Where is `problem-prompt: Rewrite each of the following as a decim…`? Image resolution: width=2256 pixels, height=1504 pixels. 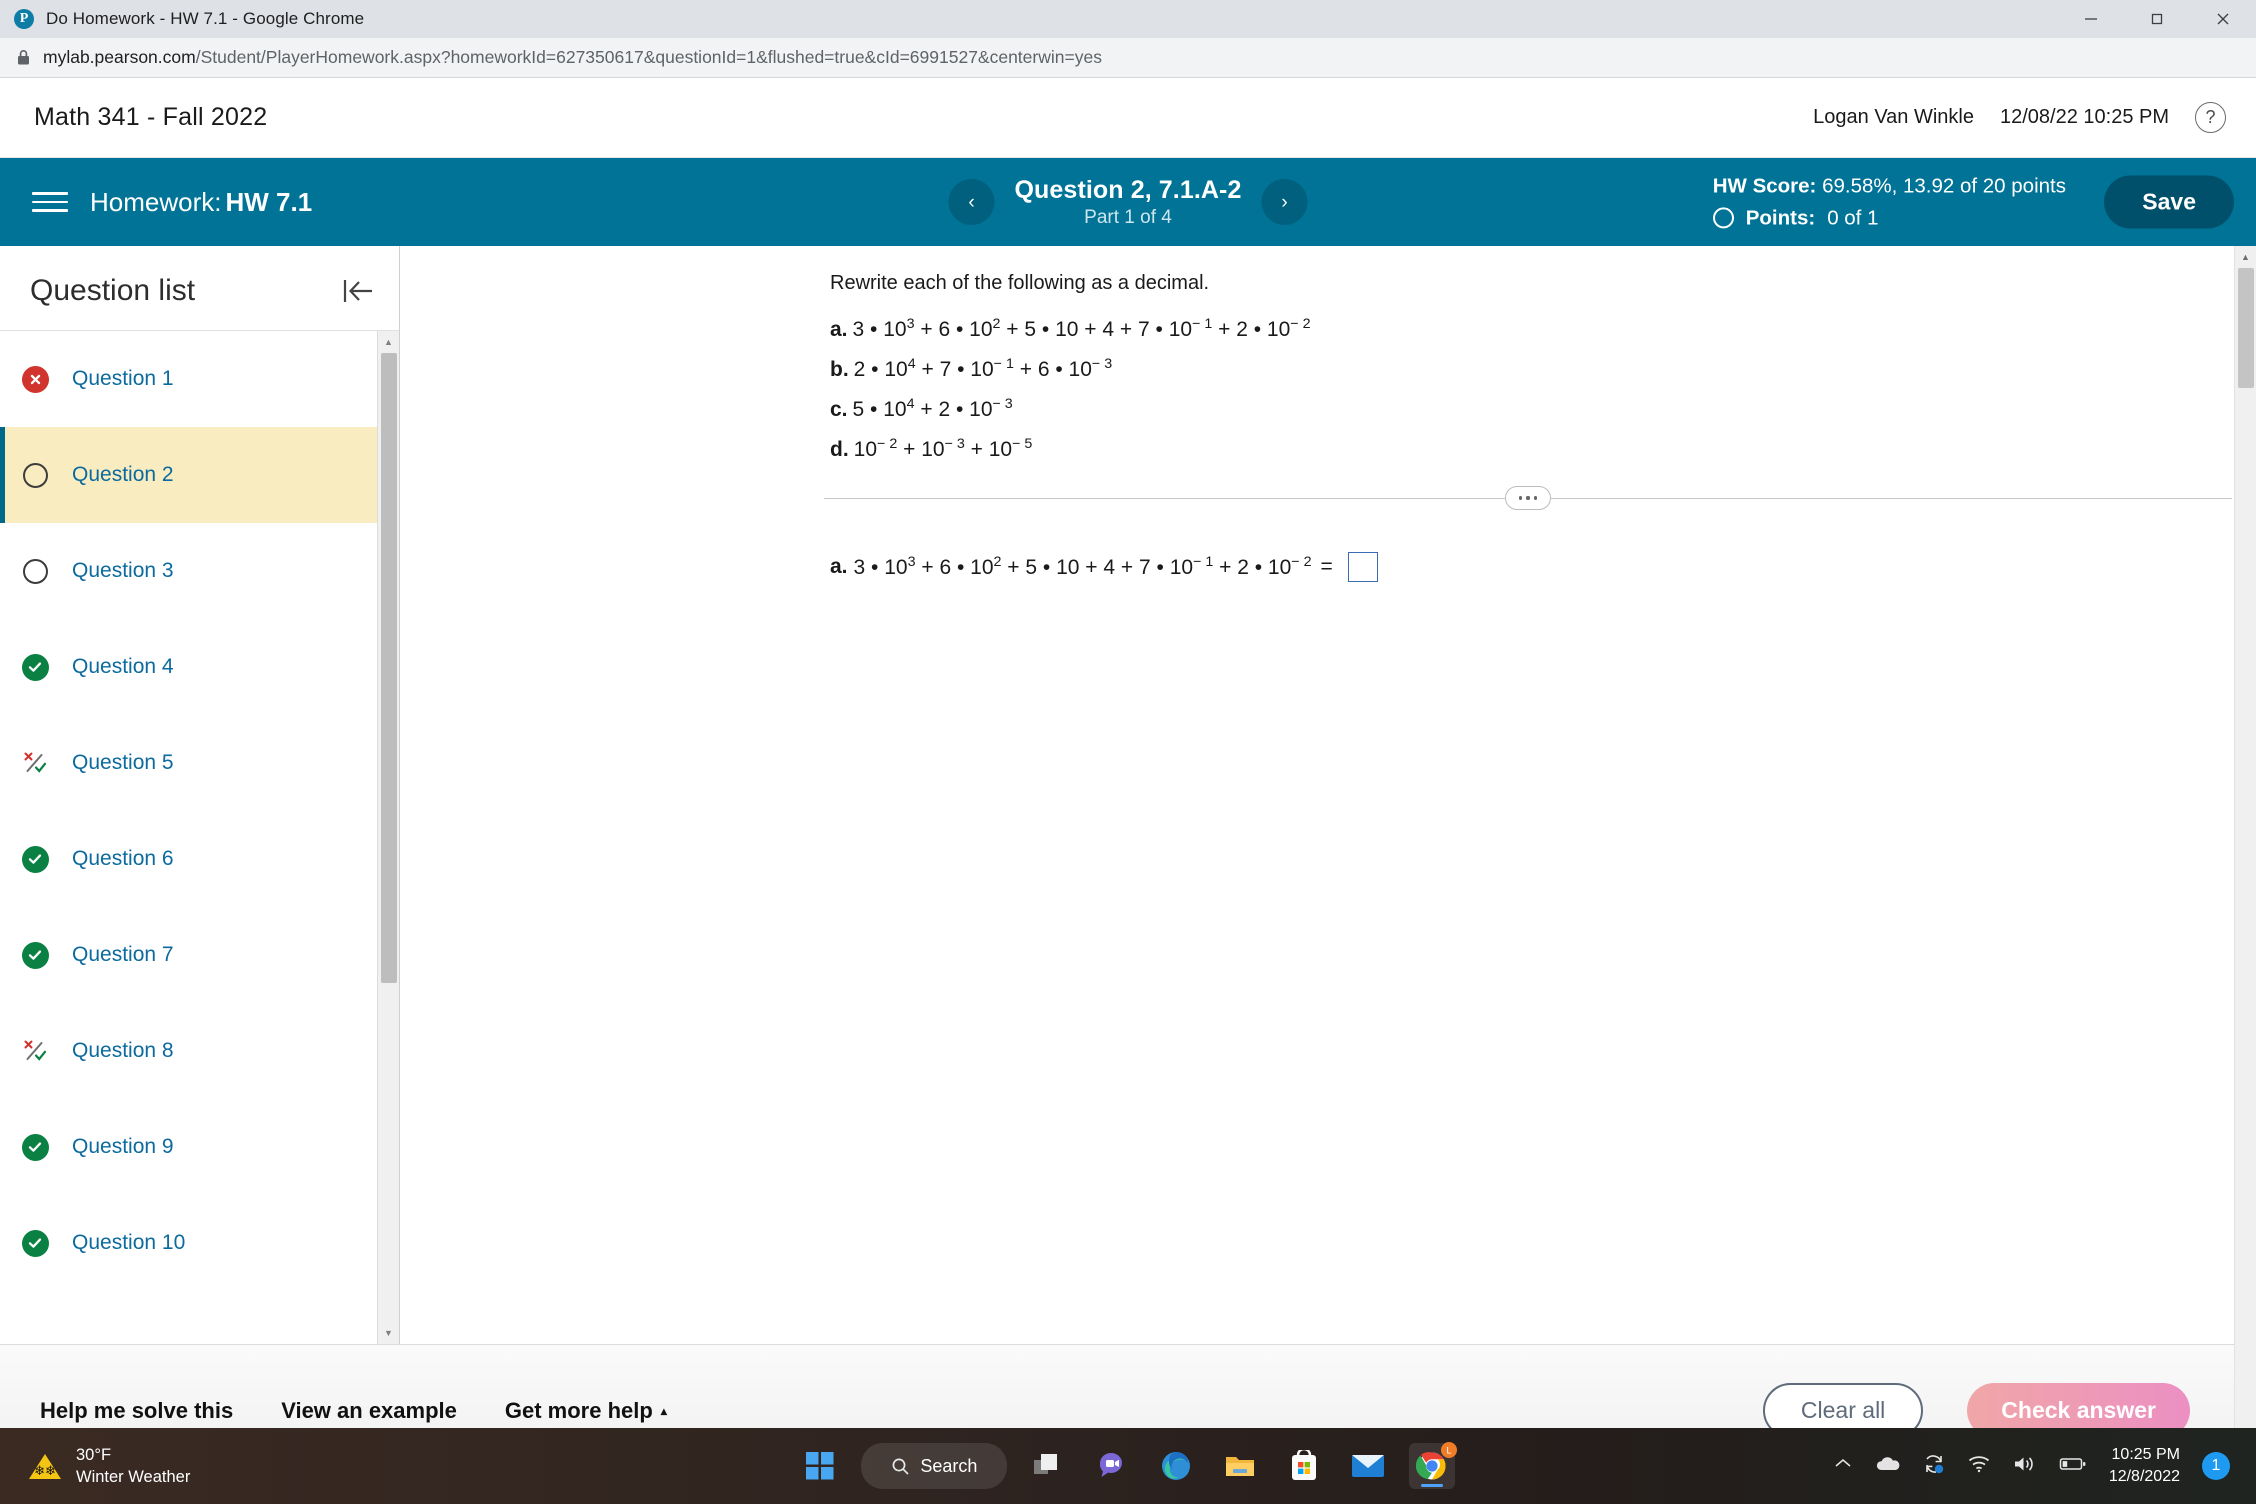 problem-prompt: Rewrite each of the following as a decim… is located at coordinates (1020, 283).